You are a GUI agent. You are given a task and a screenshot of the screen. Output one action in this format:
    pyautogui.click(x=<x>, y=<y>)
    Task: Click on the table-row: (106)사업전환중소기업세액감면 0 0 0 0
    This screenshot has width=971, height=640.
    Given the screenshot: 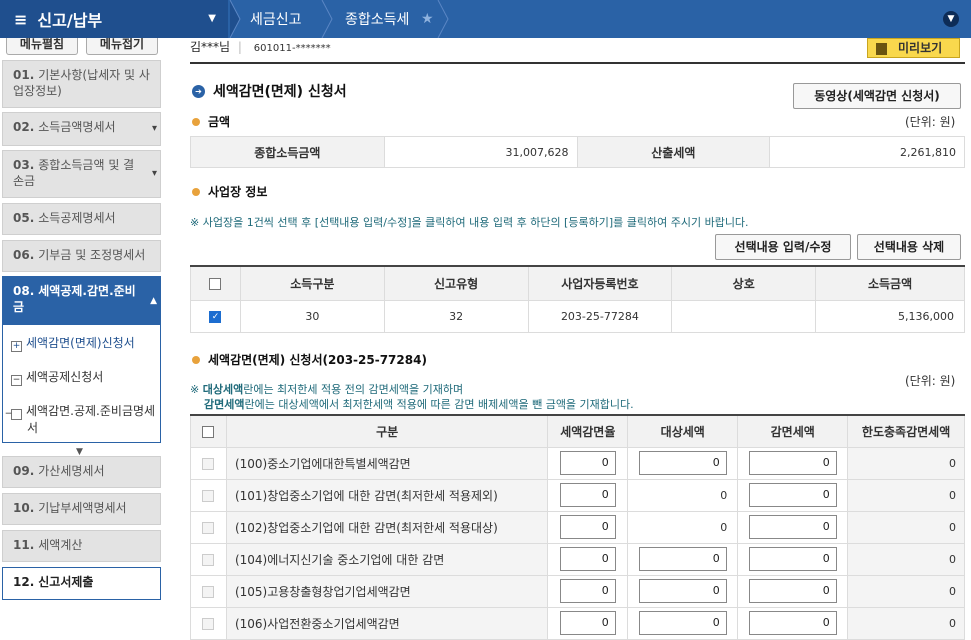 What is the action you would take?
    pyautogui.click(x=577, y=623)
    